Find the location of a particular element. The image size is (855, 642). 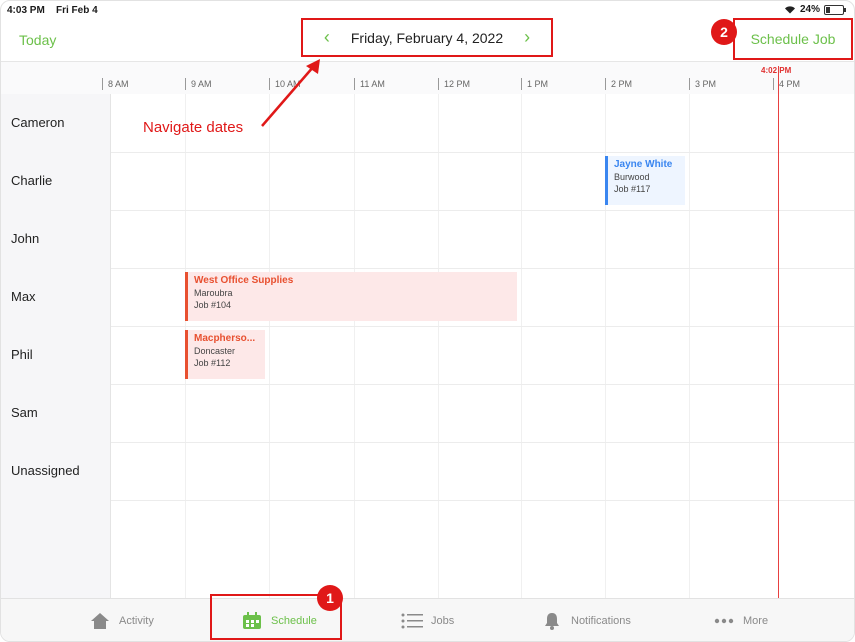

today-button: Today is located at coordinates (37, 40).